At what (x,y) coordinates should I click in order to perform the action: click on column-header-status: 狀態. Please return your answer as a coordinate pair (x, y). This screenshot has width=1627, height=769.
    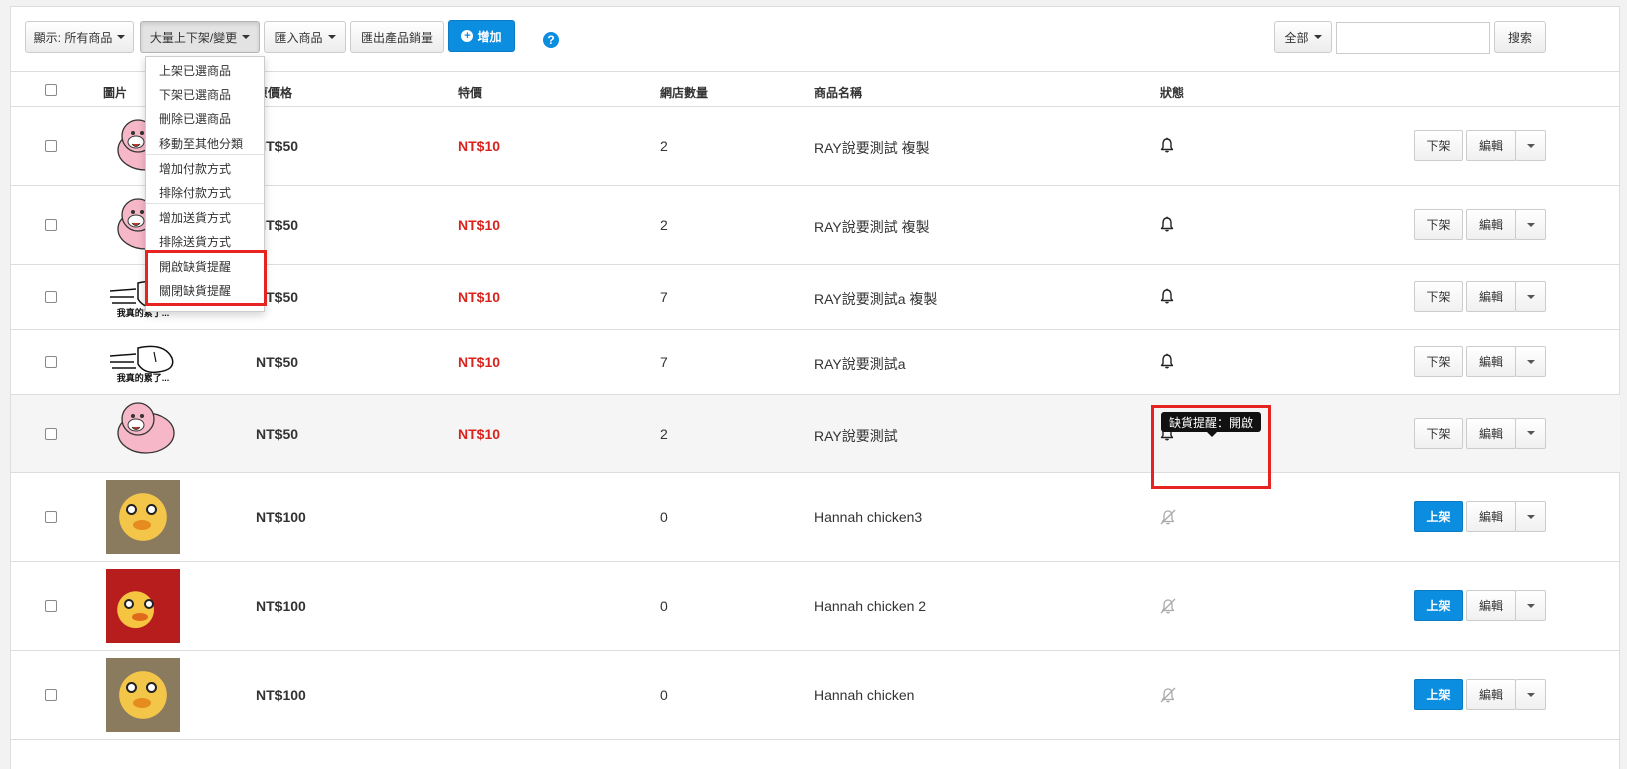
    Looking at the image, I should click on (1172, 93).